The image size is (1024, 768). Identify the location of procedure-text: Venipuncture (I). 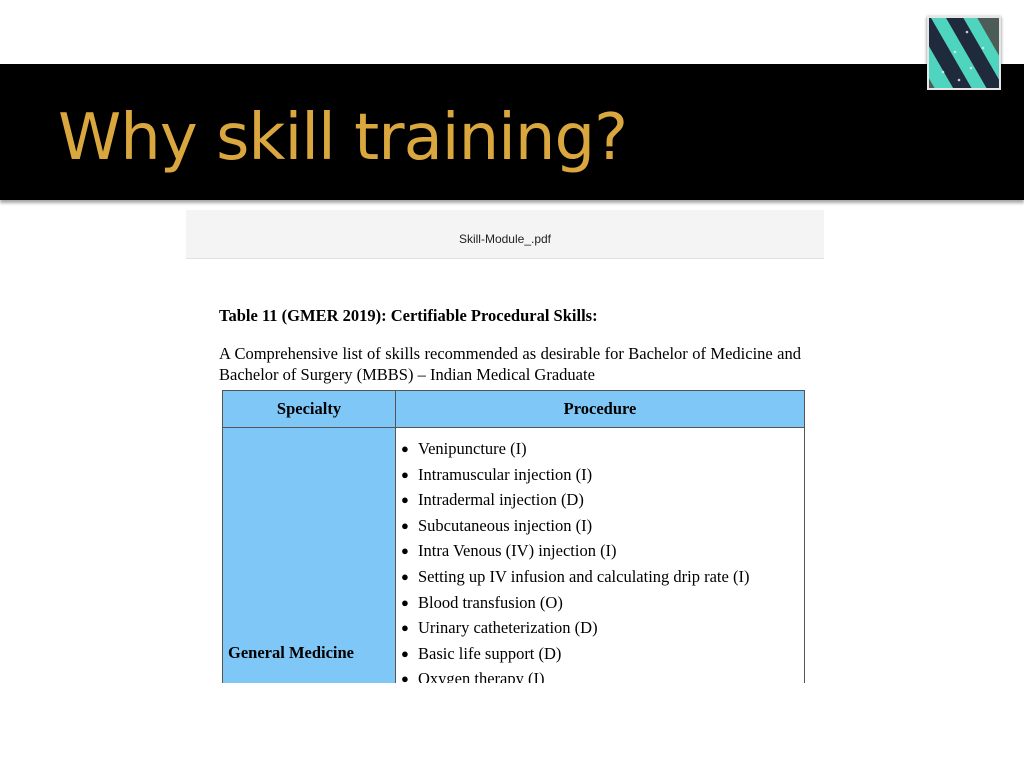
(472, 448).